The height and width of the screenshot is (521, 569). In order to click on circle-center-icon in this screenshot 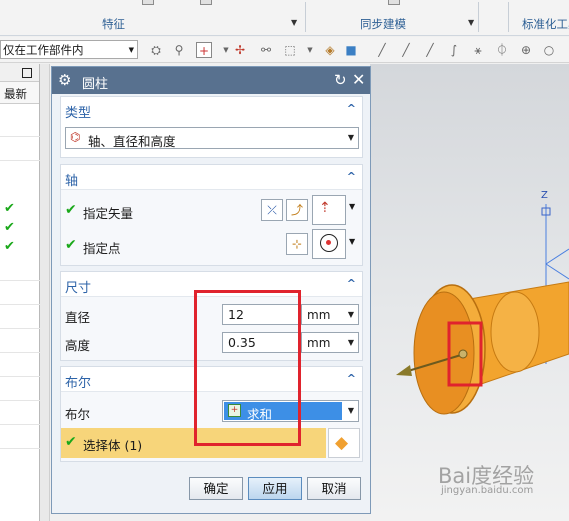, I will do `click(329, 243)`.